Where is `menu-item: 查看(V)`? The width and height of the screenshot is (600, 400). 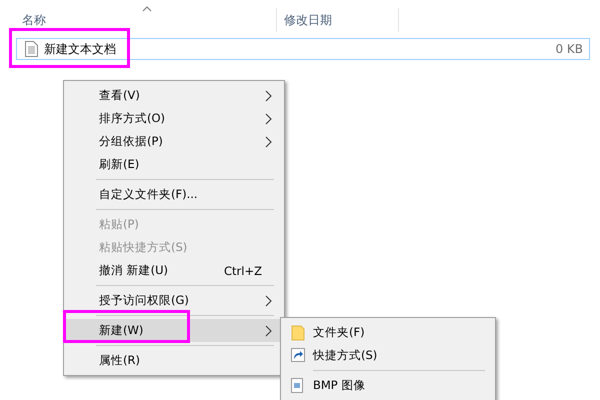 menu-item: 查看(V) is located at coordinates (174, 95).